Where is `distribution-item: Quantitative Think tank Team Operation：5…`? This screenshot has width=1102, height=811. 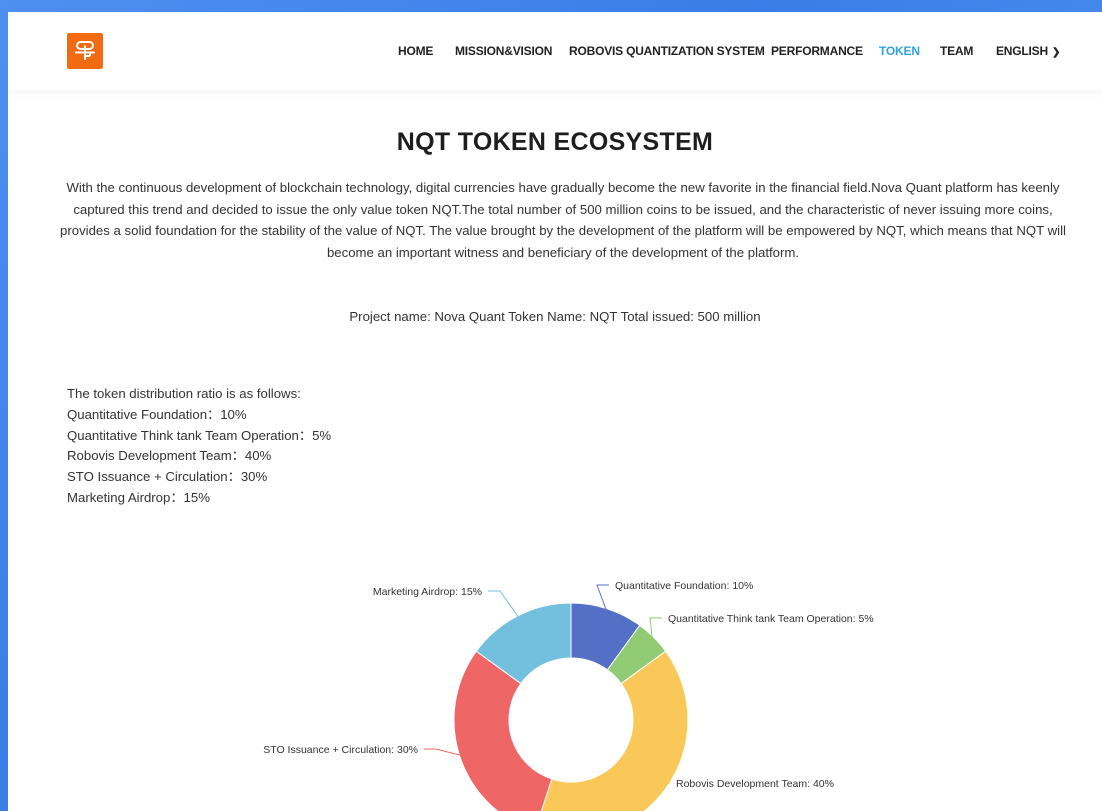 distribution-item: Quantitative Think tank Team Operation：5… is located at coordinates (199, 435).